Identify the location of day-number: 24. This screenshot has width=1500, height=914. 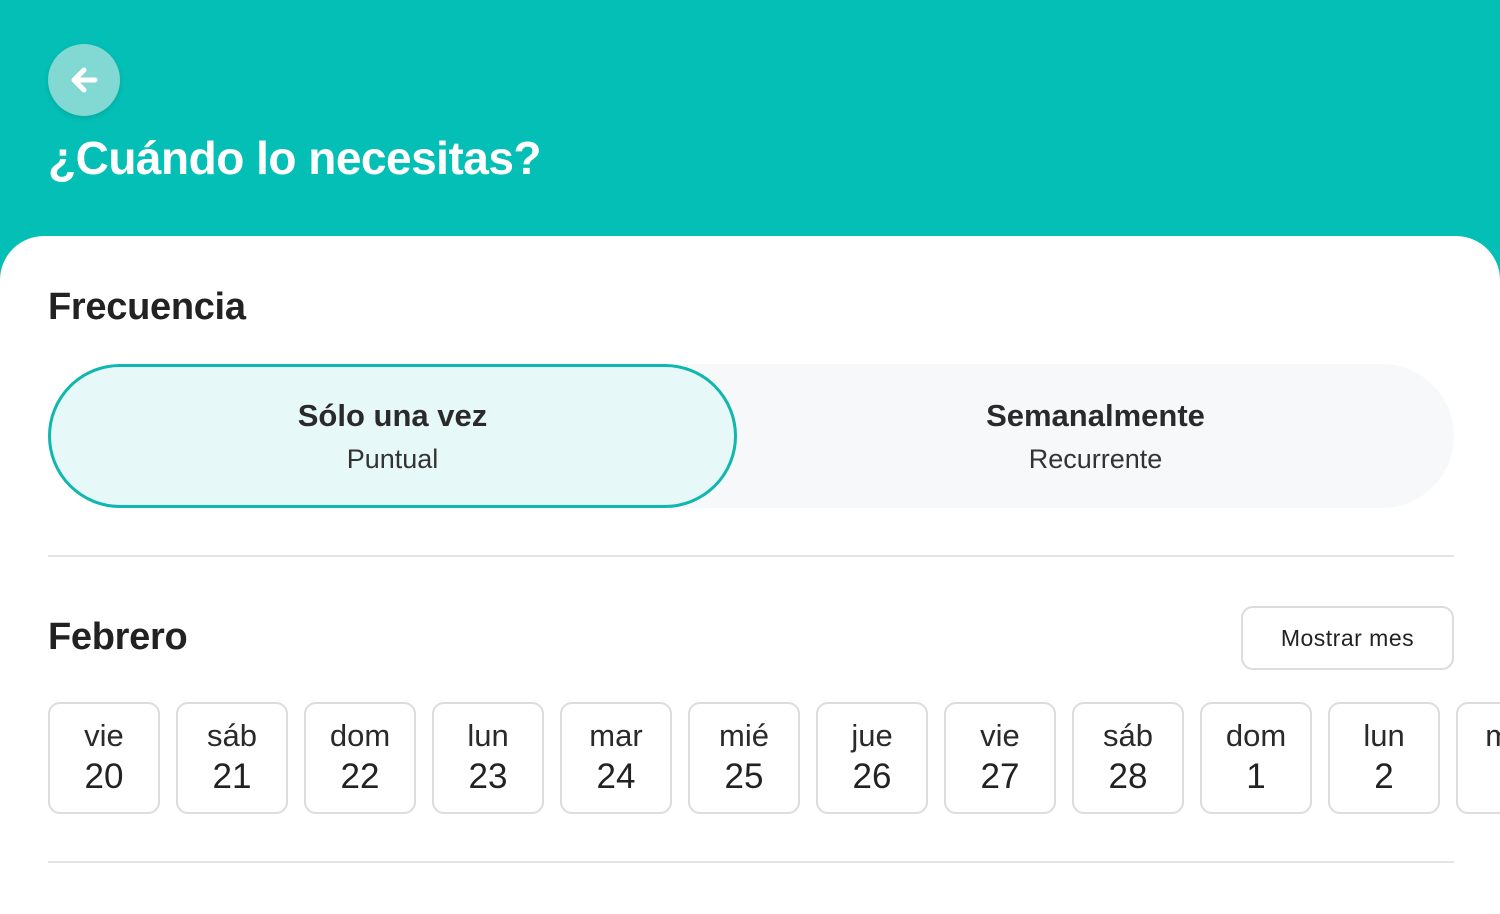
(616, 776).